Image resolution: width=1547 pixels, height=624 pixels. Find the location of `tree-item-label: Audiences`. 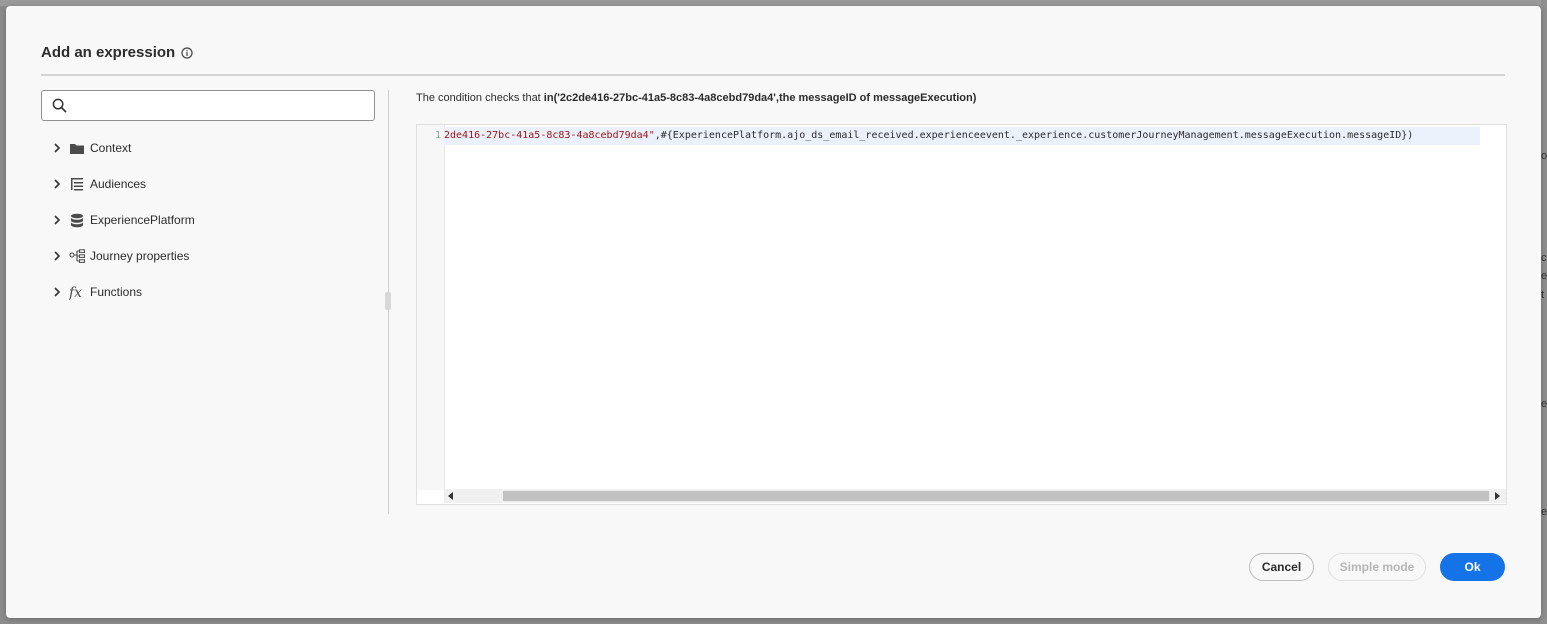

tree-item-label: Audiences is located at coordinates (118, 184).